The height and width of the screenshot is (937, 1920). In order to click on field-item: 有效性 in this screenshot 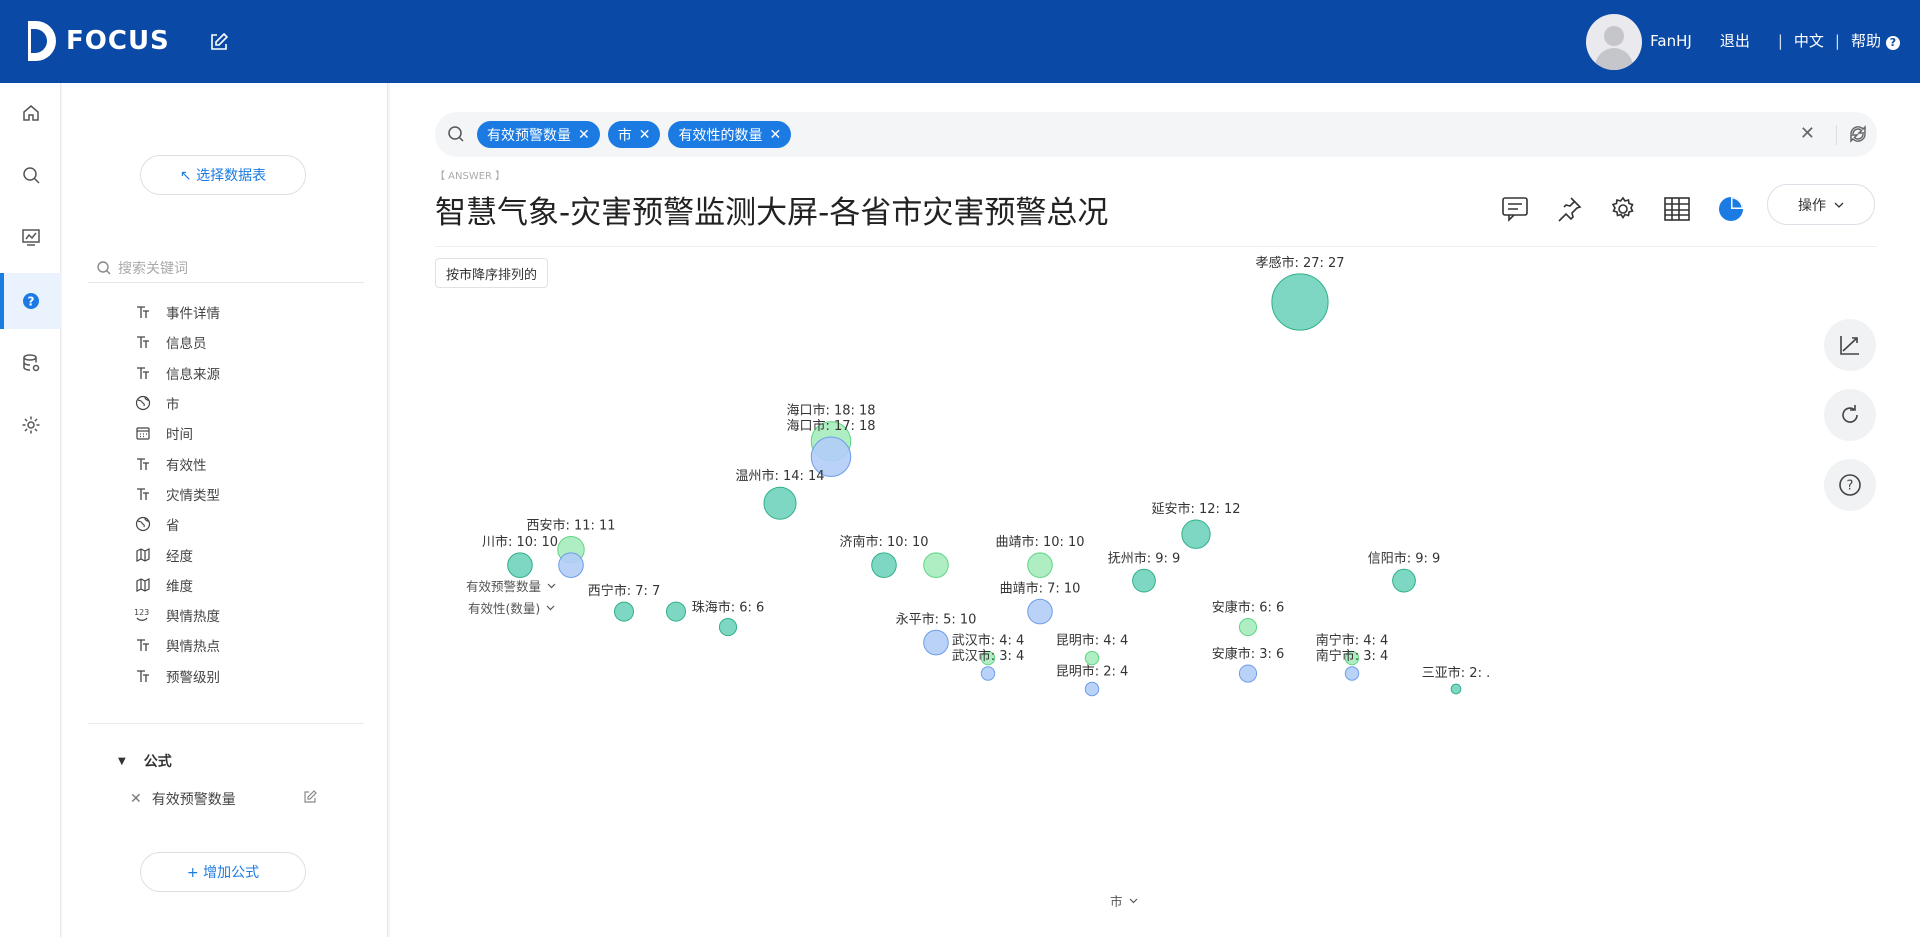, I will do `click(252, 463)`.